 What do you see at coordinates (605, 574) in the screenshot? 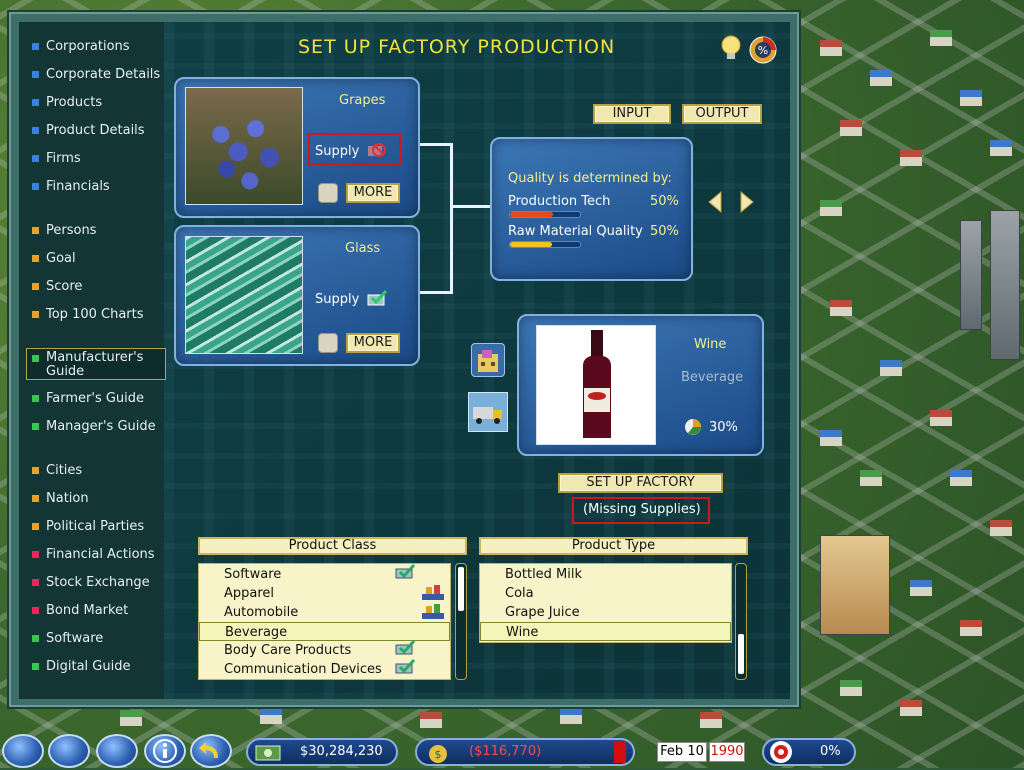
I see `list-item: Bottled Milk` at bounding box center [605, 574].